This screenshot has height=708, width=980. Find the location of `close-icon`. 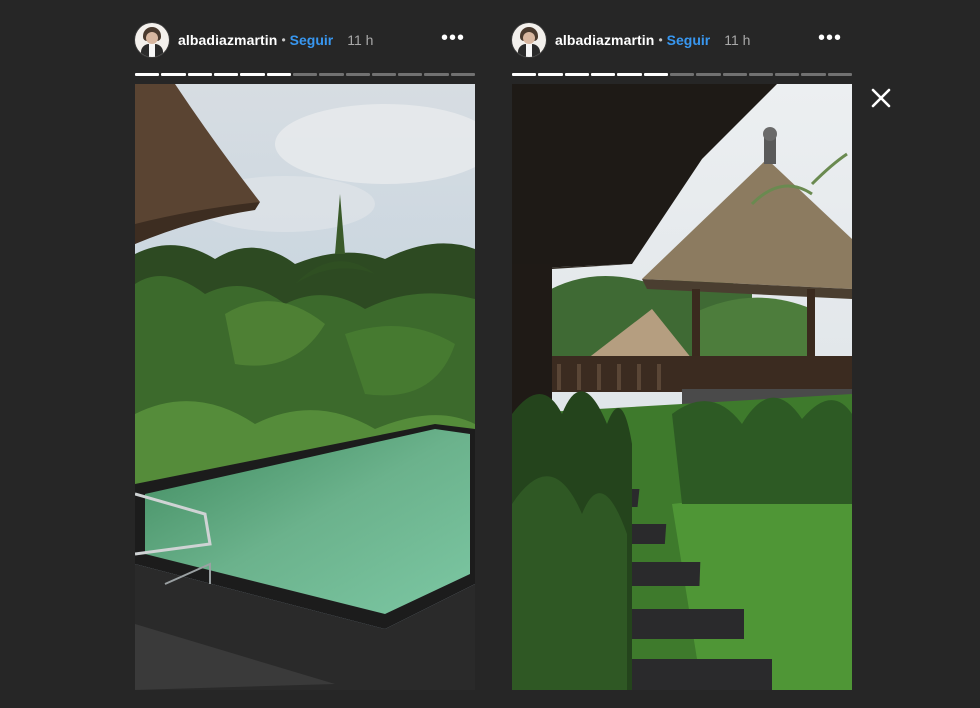

close-icon is located at coordinates (881, 98).